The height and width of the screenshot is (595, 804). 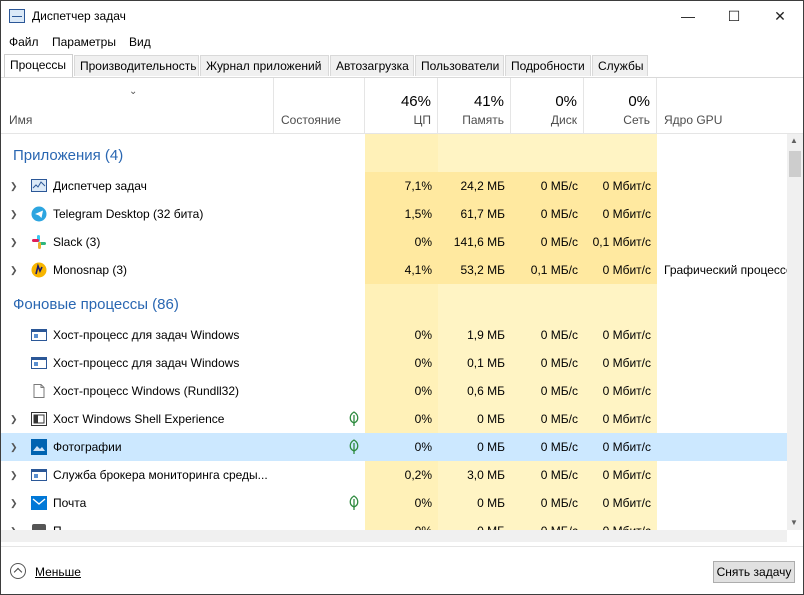 I want to click on scroll-down-arrow-icon: ▼, so click(x=794, y=522).